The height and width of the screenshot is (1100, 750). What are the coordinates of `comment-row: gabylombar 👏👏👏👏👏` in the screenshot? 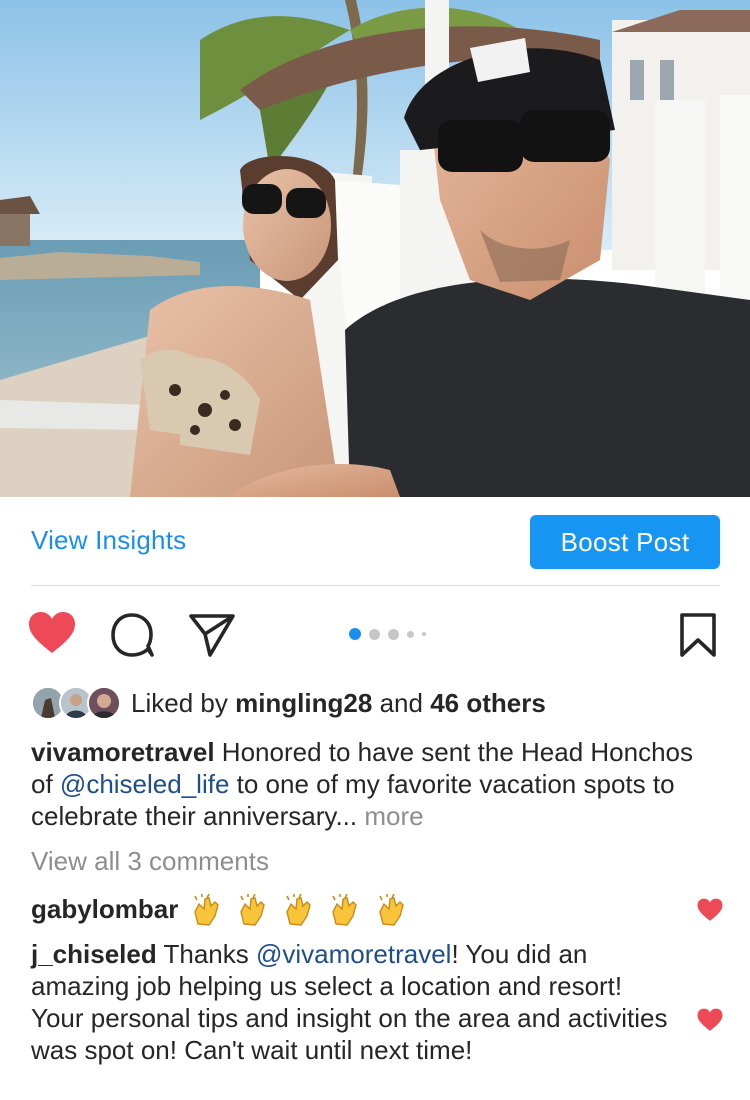 It's located at (351, 910).